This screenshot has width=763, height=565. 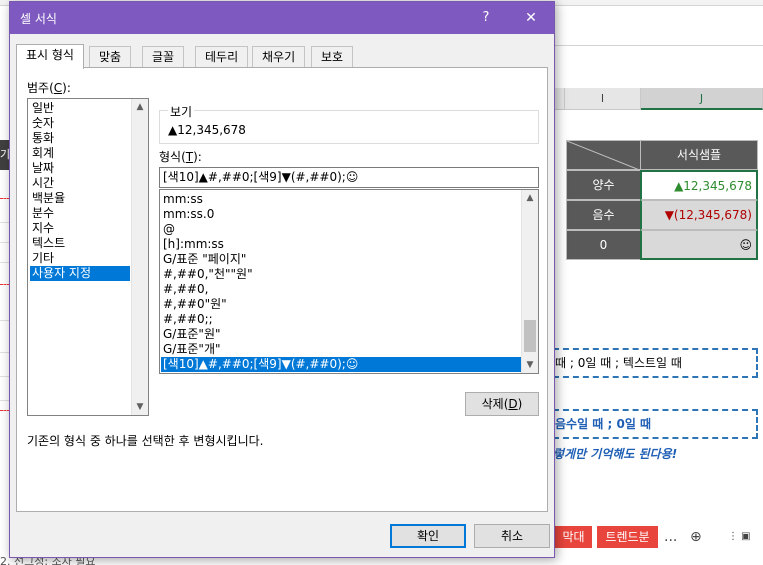 What do you see at coordinates (502, 404) in the screenshot?
I see `delete-button: 삭제(D)` at bounding box center [502, 404].